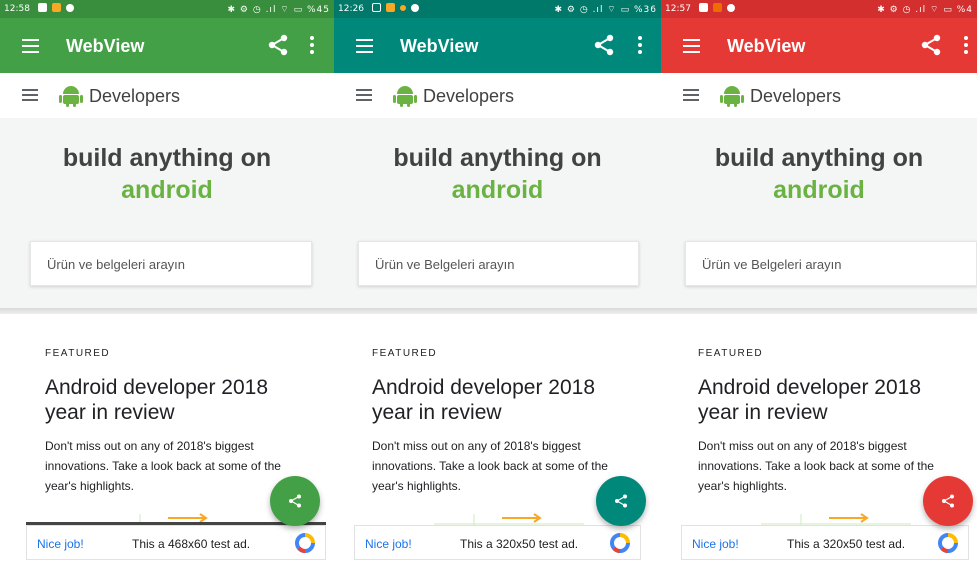 The image size is (977, 565). Describe the element at coordinates (819, 9) in the screenshot. I see `status-bar: 12:57 ✱ ⚙ ◷ .ıl ⌔ ▭ %4` at that location.